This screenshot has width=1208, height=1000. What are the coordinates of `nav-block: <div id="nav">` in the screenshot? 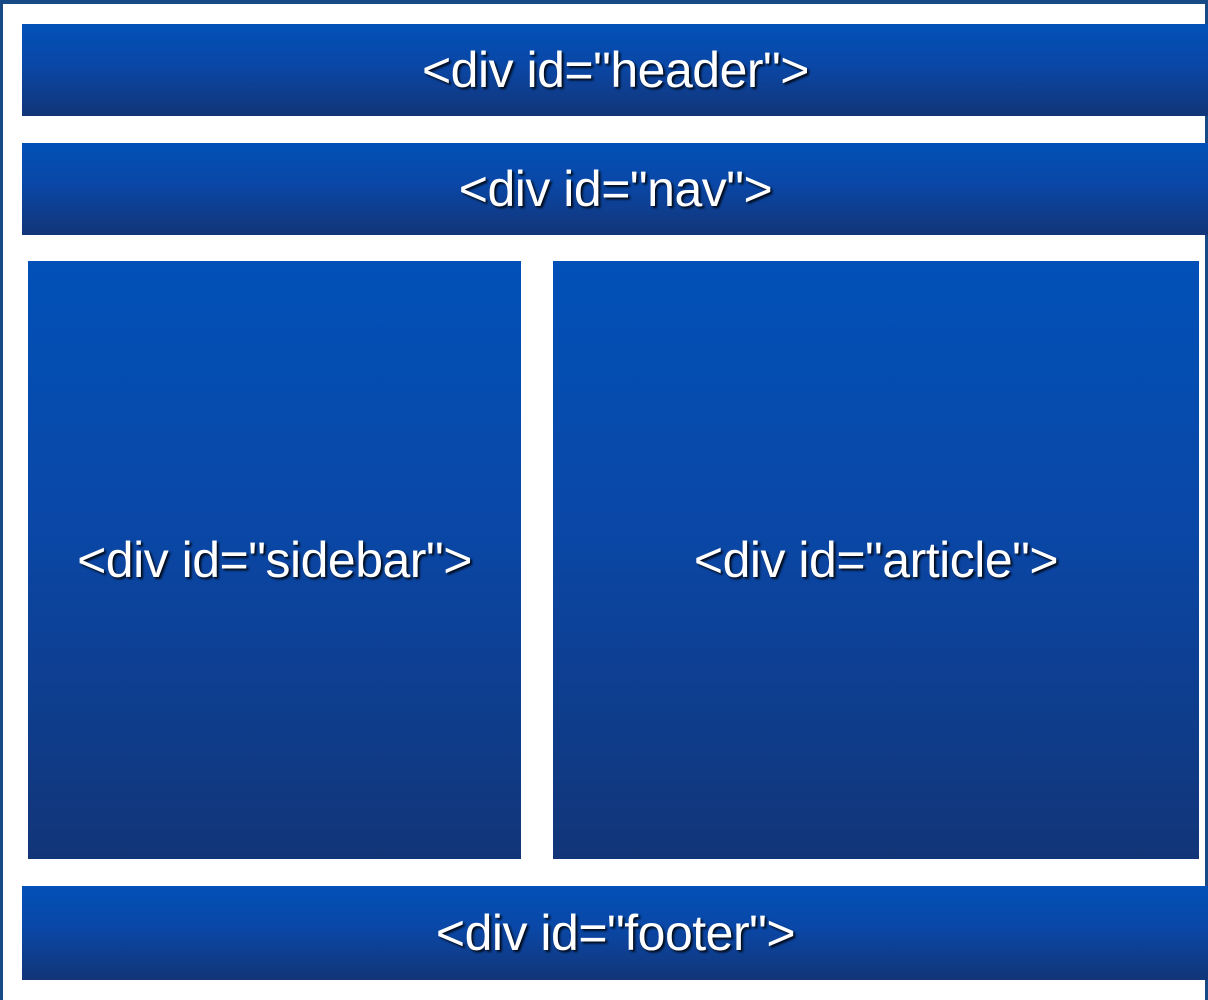 It's located at (615, 189).